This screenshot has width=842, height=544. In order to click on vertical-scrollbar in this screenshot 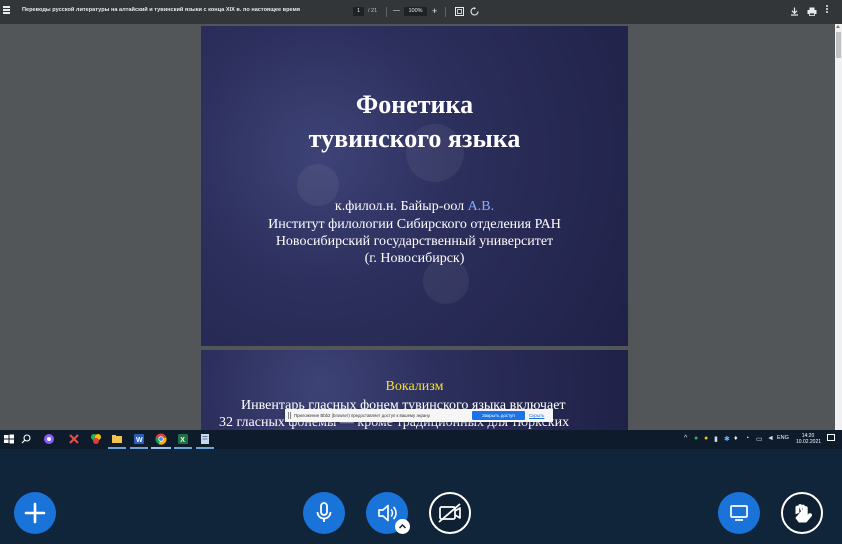, I will do `click(838, 227)`.